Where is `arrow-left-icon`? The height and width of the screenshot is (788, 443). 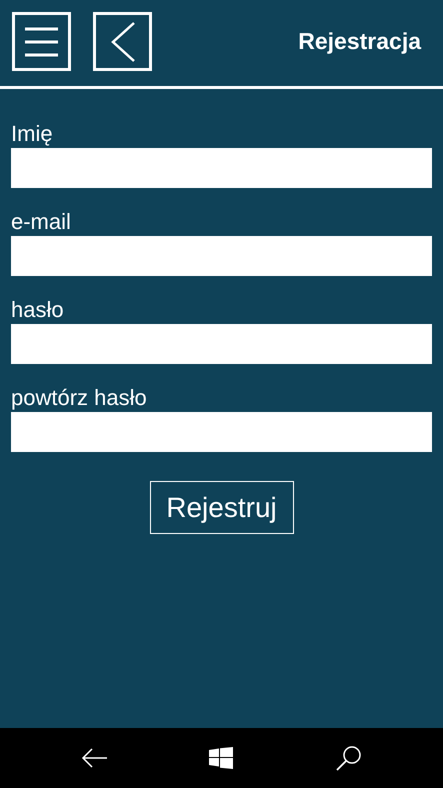 arrow-left-icon is located at coordinates (94, 758).